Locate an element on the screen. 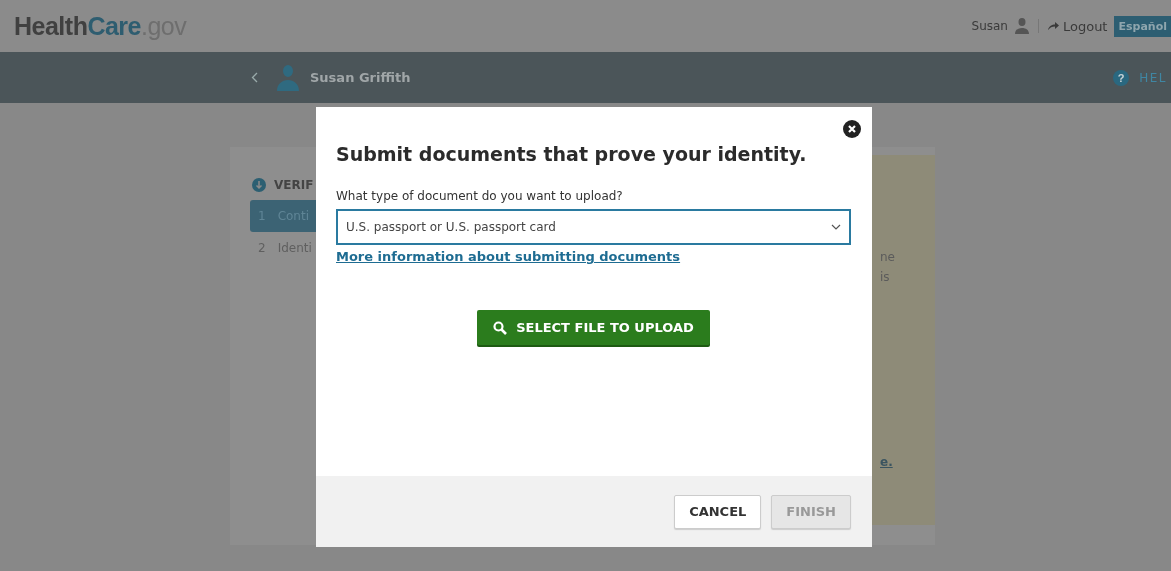  arrow-icon is located at coordinates (1053, 26).